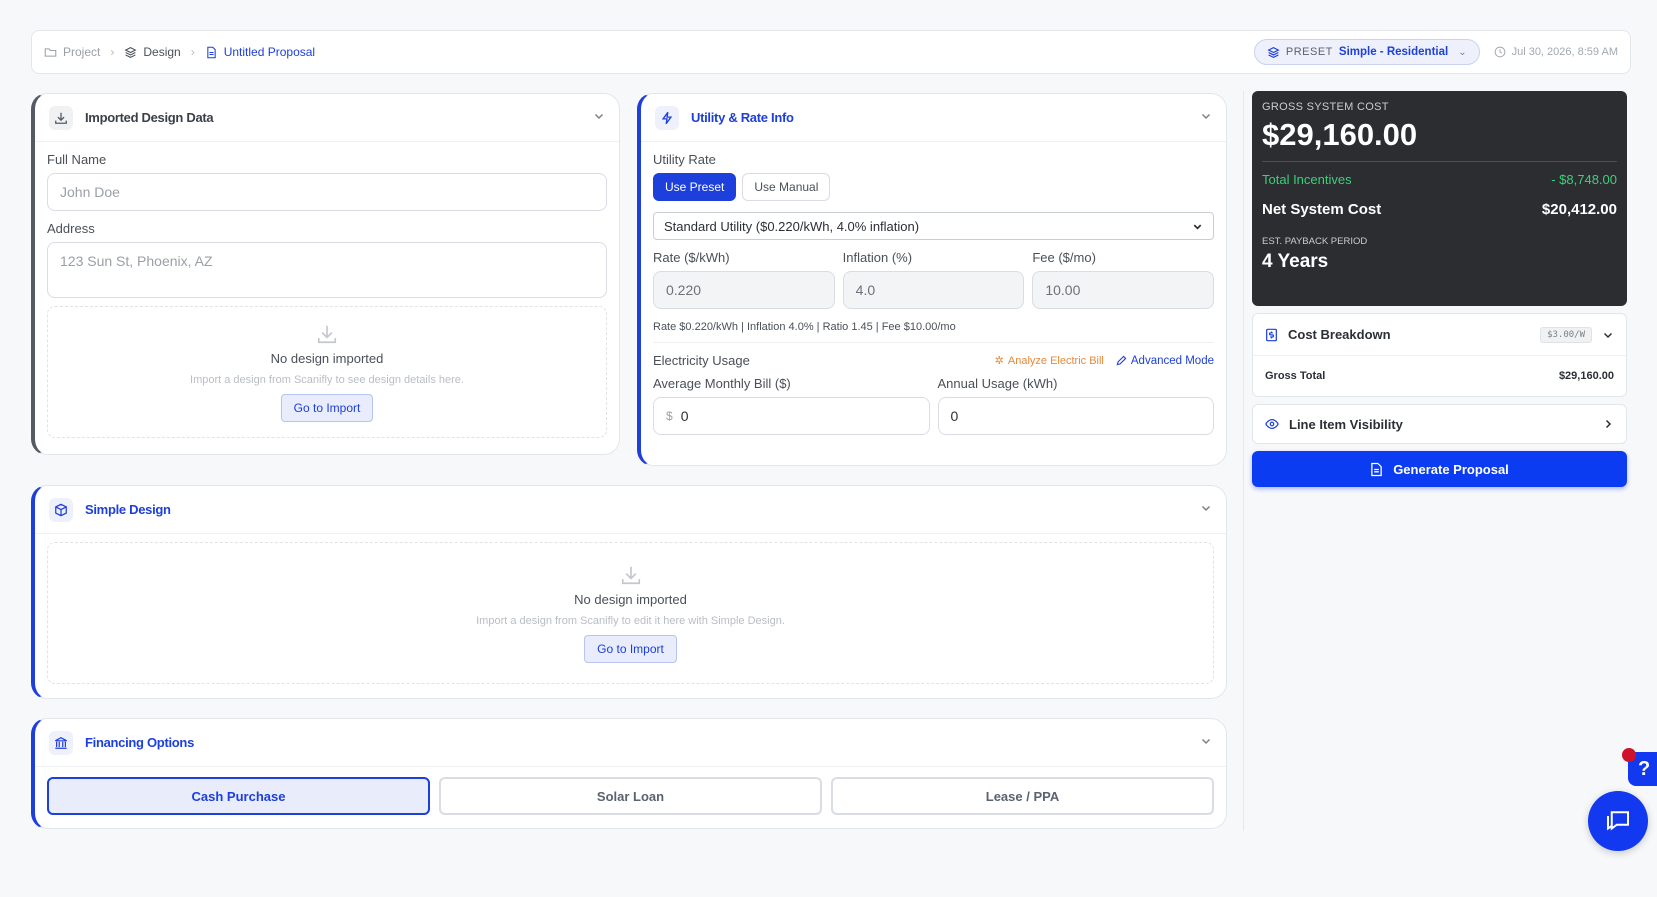 The image size is (1657, 897). I want to click on sparkle-icon: ✲, so click(999, 361).